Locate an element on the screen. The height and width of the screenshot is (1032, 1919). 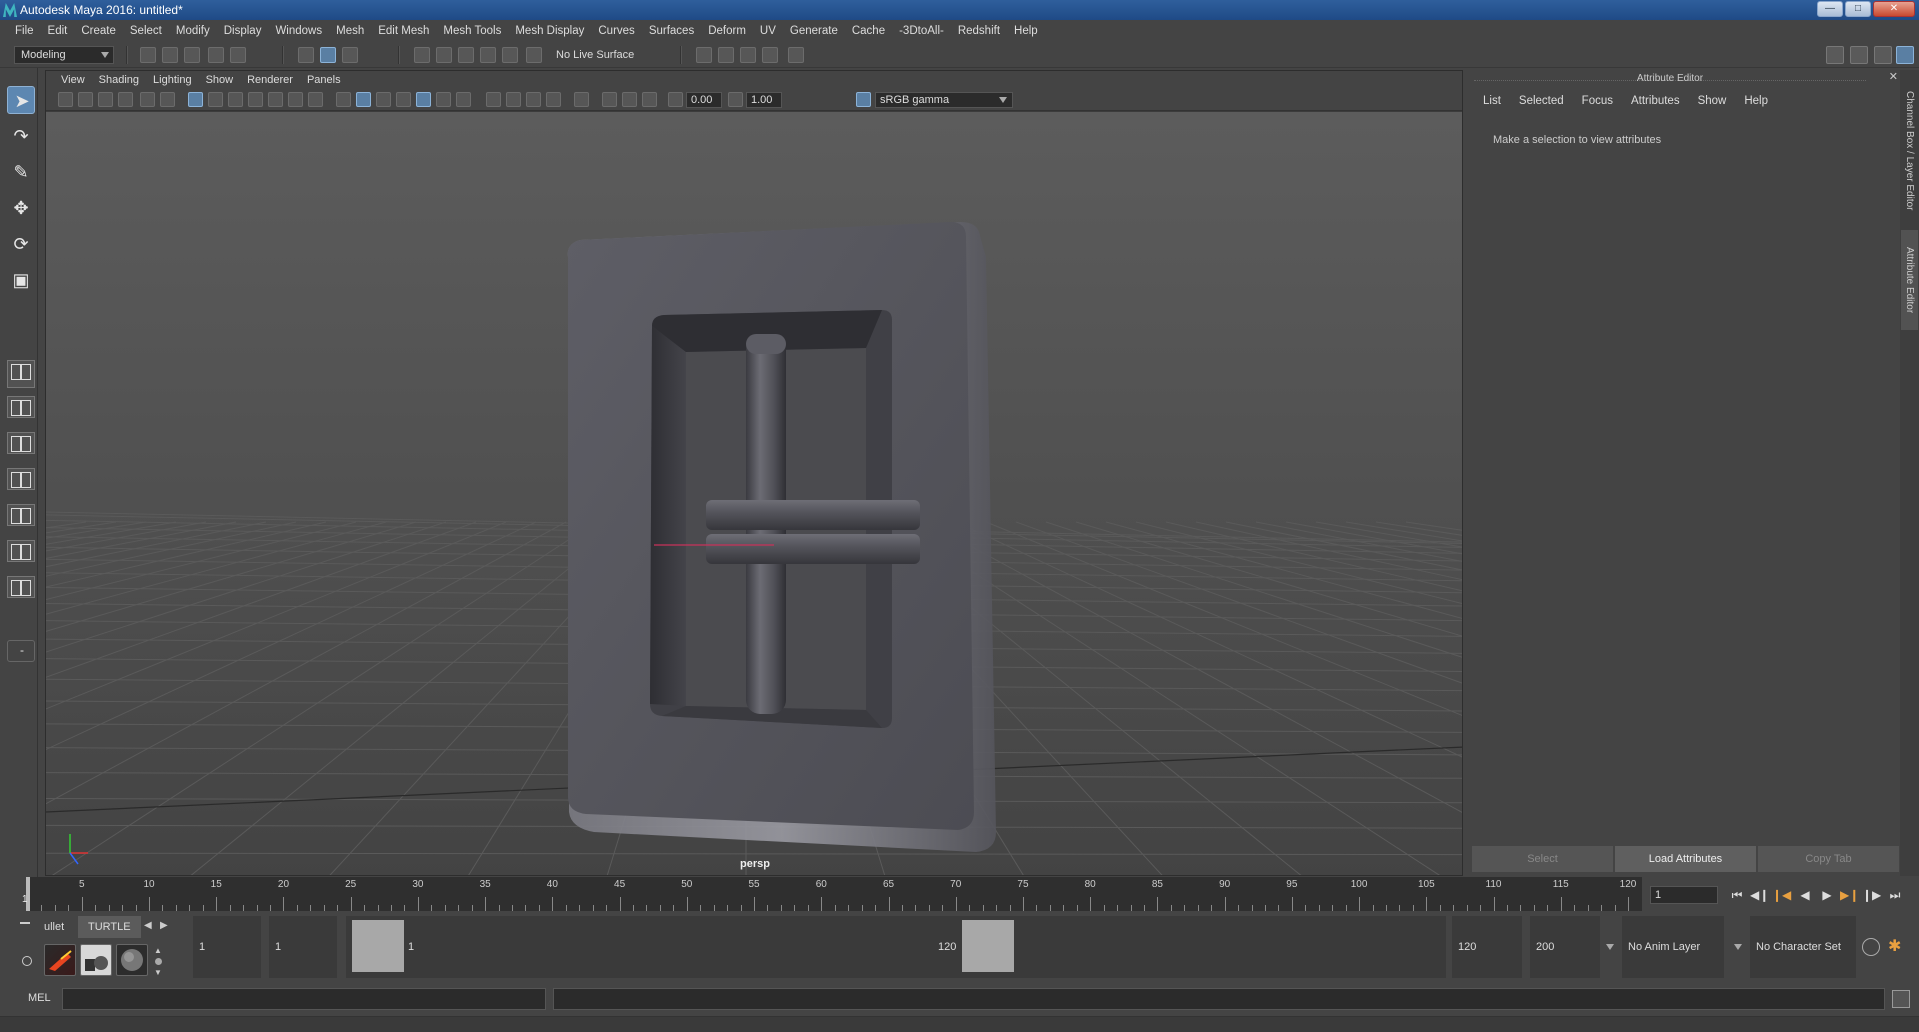
viewport-menu-show: Show is located at coordinates (220, 80).